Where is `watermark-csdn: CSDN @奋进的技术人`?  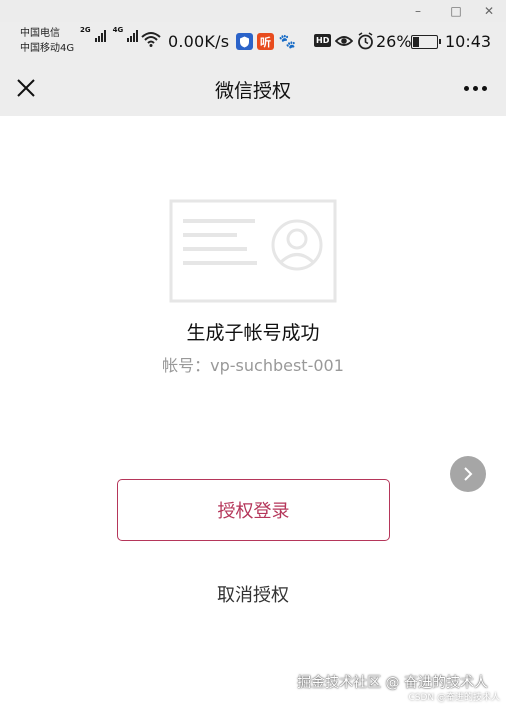 watermark-csdn: CSDN @奋进的技术人 is located at coordinates (454, 698).